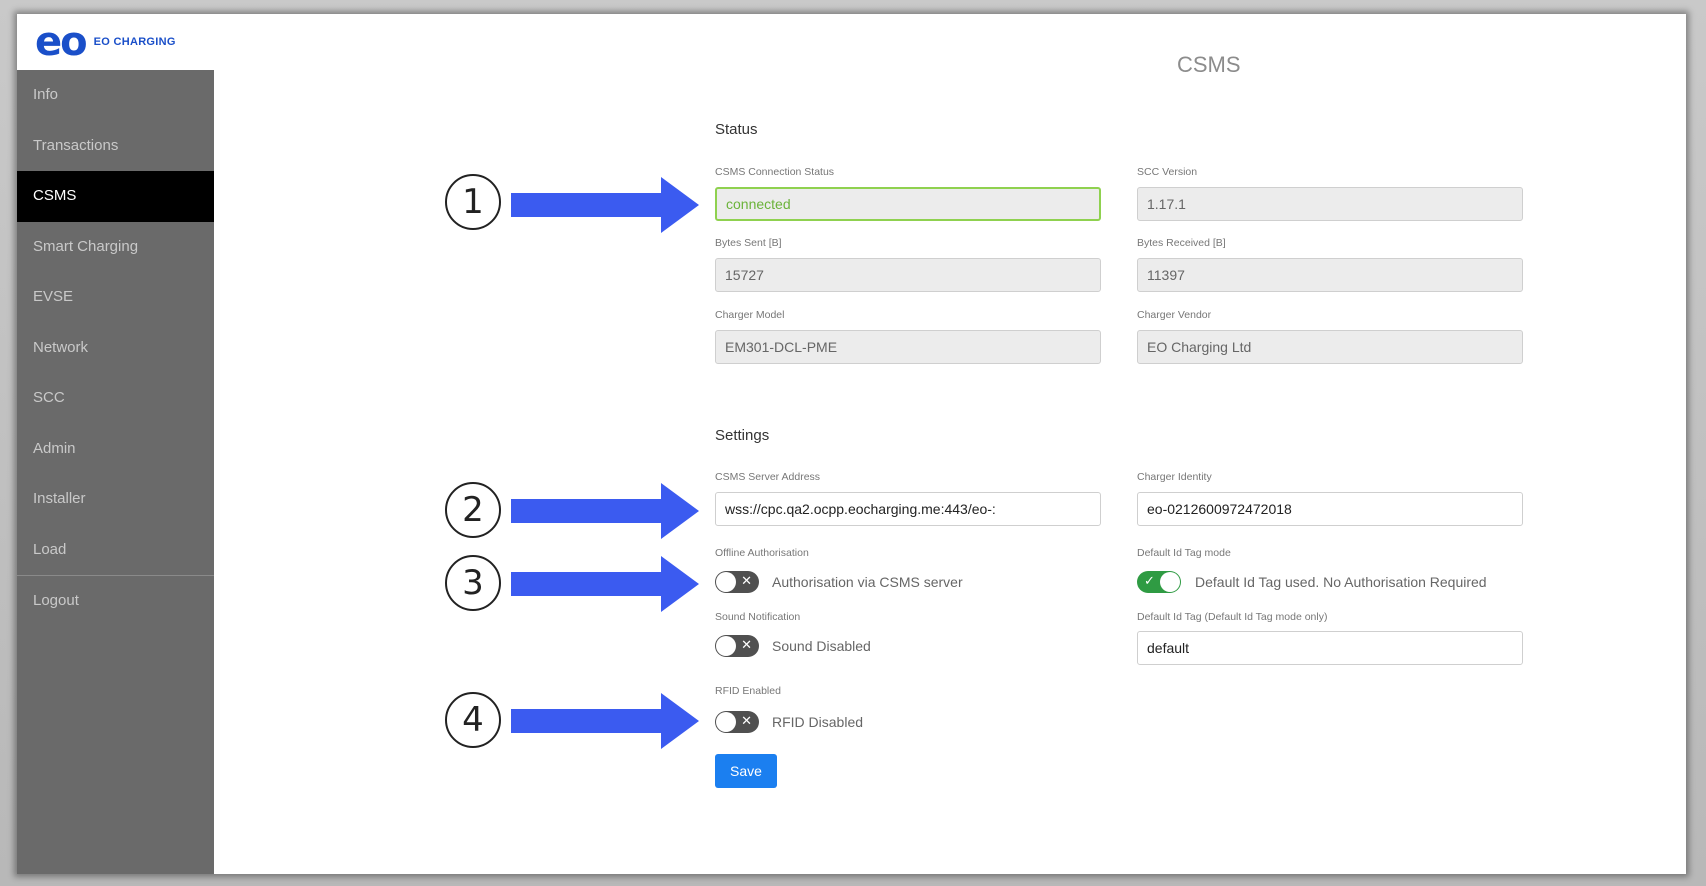 This screenshot has width=1706, height=886. What do you see at coordinates (473, 510) in the screenshot?
I see `callout-badge-2: 2` at bounding box center [473, 510].